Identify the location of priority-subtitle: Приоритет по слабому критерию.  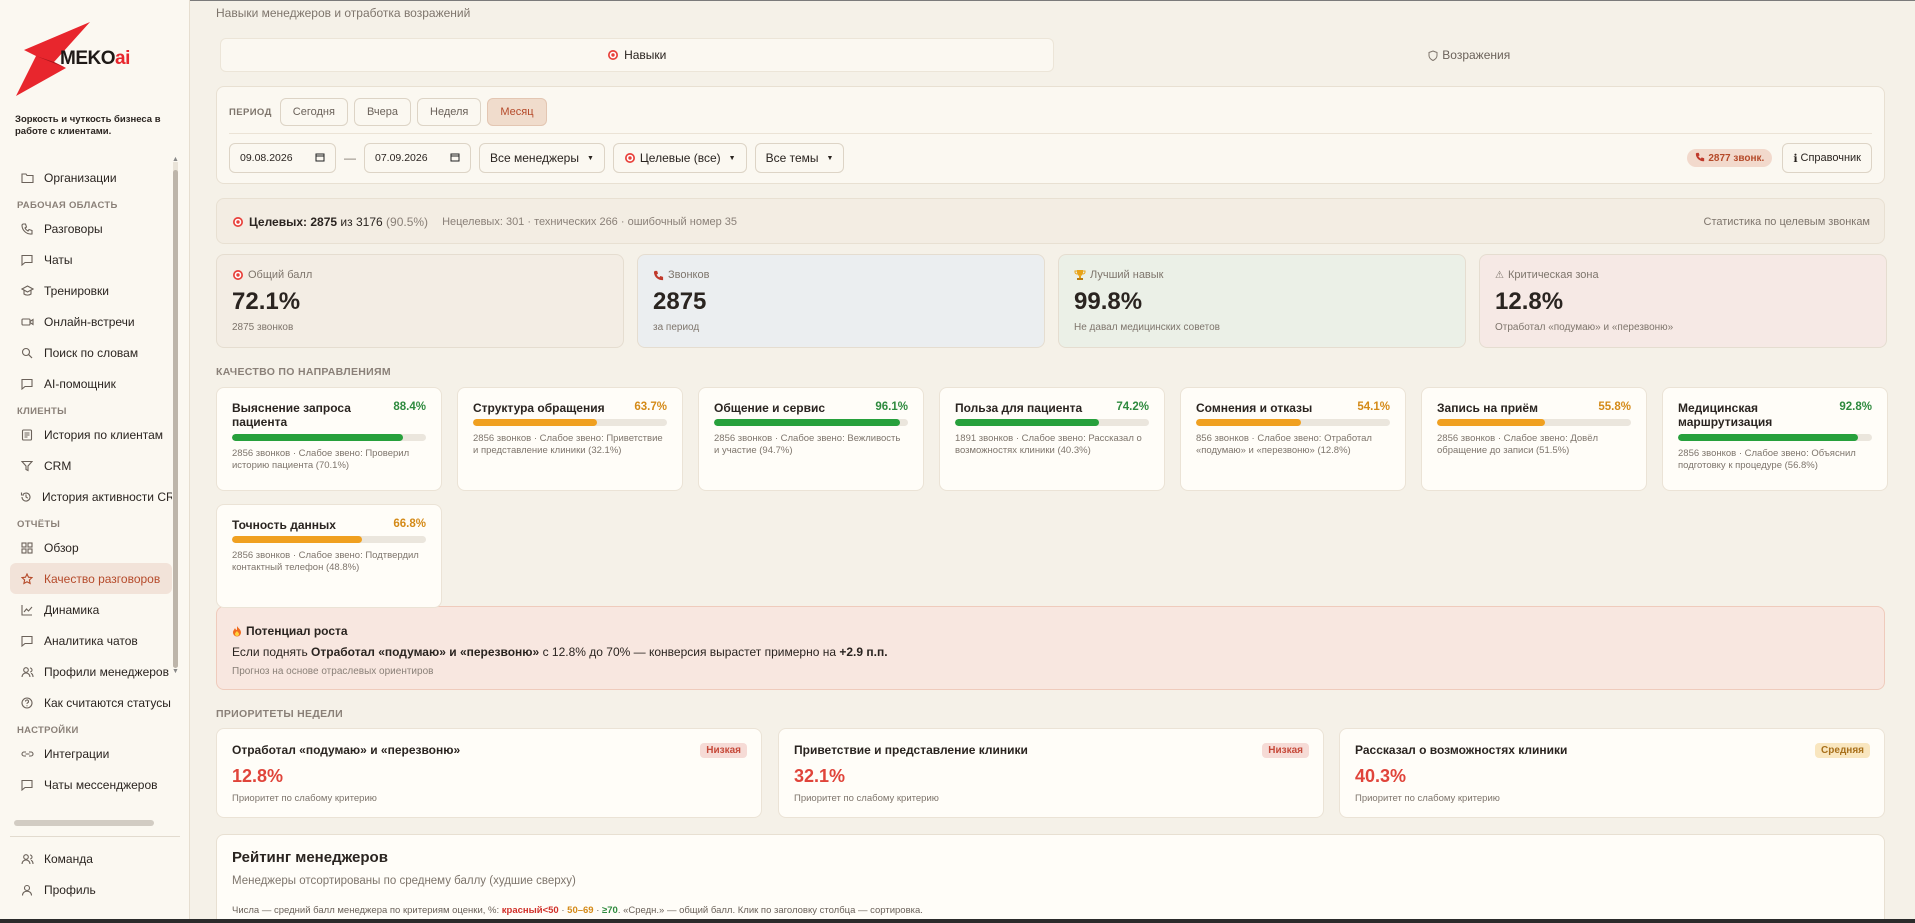
(1427, 798).